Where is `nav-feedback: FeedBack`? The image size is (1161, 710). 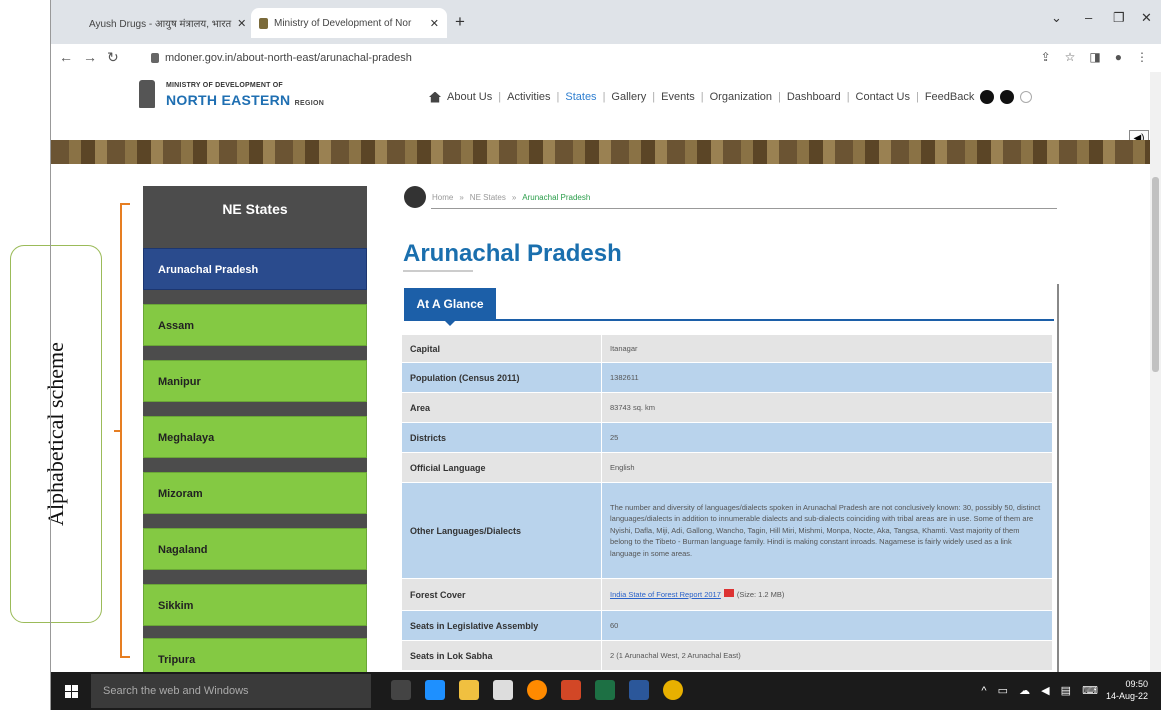
nav-feedback: FeedBack is located at coordinates (950, 97).